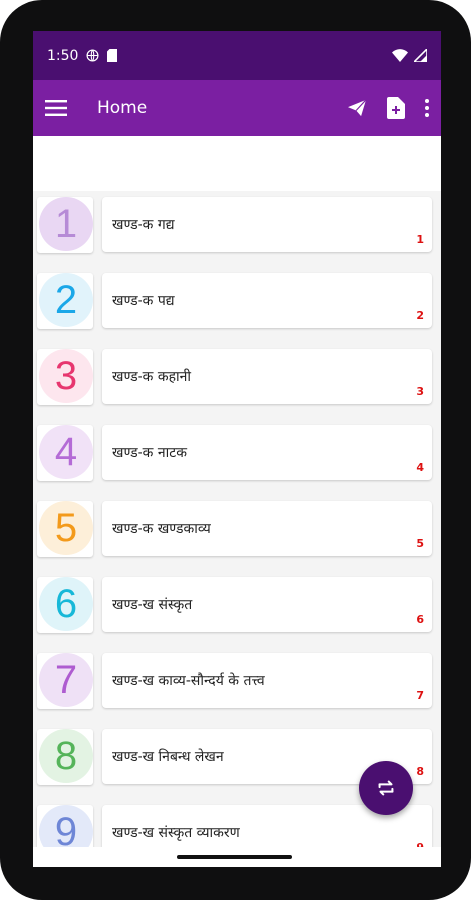  I want to click on list-item: 4 खण्ड-क नाटक 4, so click(237, 457).